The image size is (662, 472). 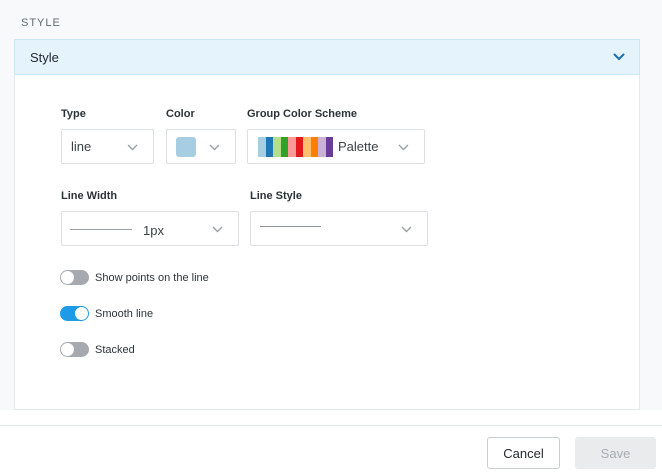 What do you see at coordinates (74, 313) in the screenshot?
I see `smooth-line-toggle` at bounding box center [74, 313].